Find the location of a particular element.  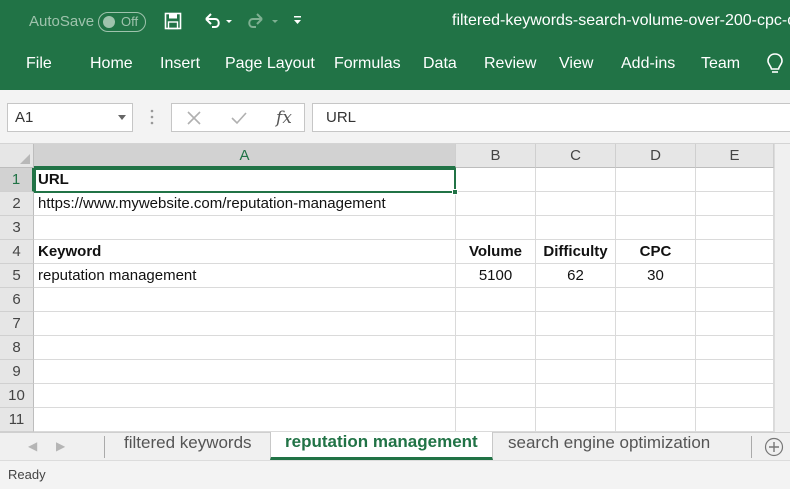

column-header-a: A is located at coordinates (245, 156).